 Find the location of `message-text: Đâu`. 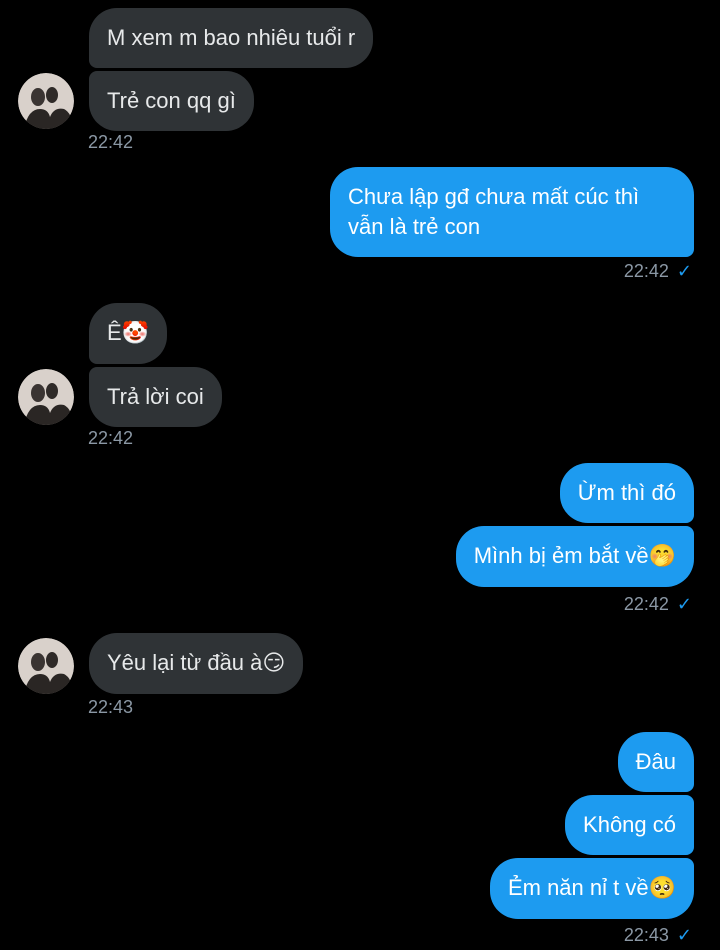

message-text: Đâu is located at coordinates (655, 761).